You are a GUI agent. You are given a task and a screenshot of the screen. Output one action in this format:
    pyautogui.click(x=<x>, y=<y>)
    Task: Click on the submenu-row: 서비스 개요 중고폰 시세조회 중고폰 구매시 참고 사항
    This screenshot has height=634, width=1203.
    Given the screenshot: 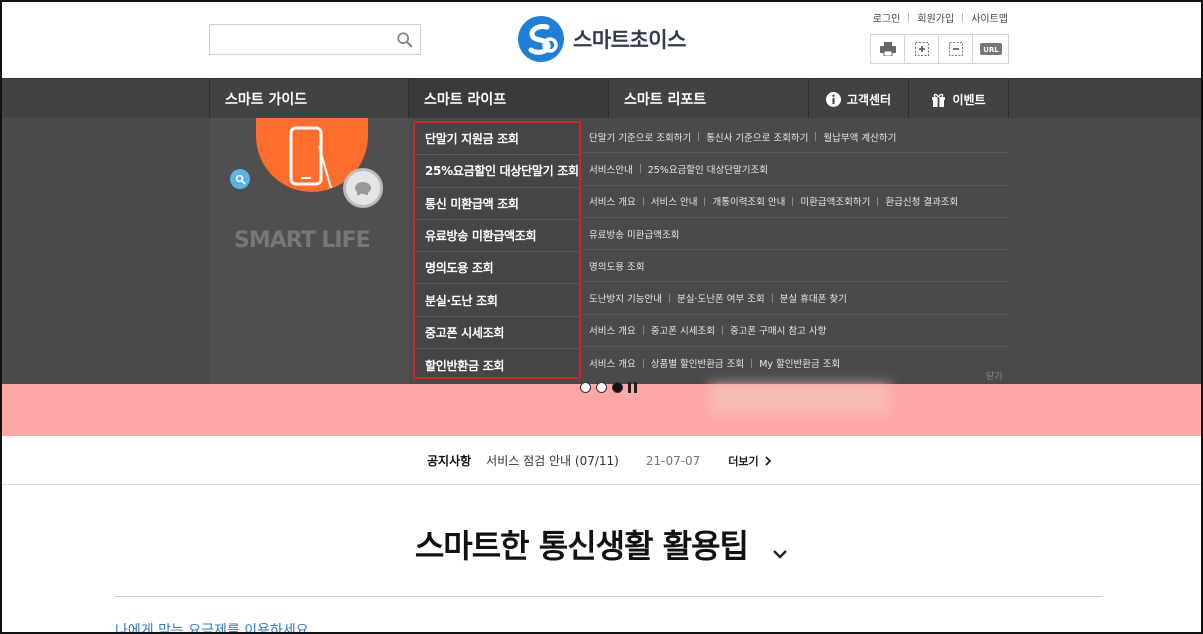 What is the action you would take?
    pyautogui.click(x=795, y=331)
    